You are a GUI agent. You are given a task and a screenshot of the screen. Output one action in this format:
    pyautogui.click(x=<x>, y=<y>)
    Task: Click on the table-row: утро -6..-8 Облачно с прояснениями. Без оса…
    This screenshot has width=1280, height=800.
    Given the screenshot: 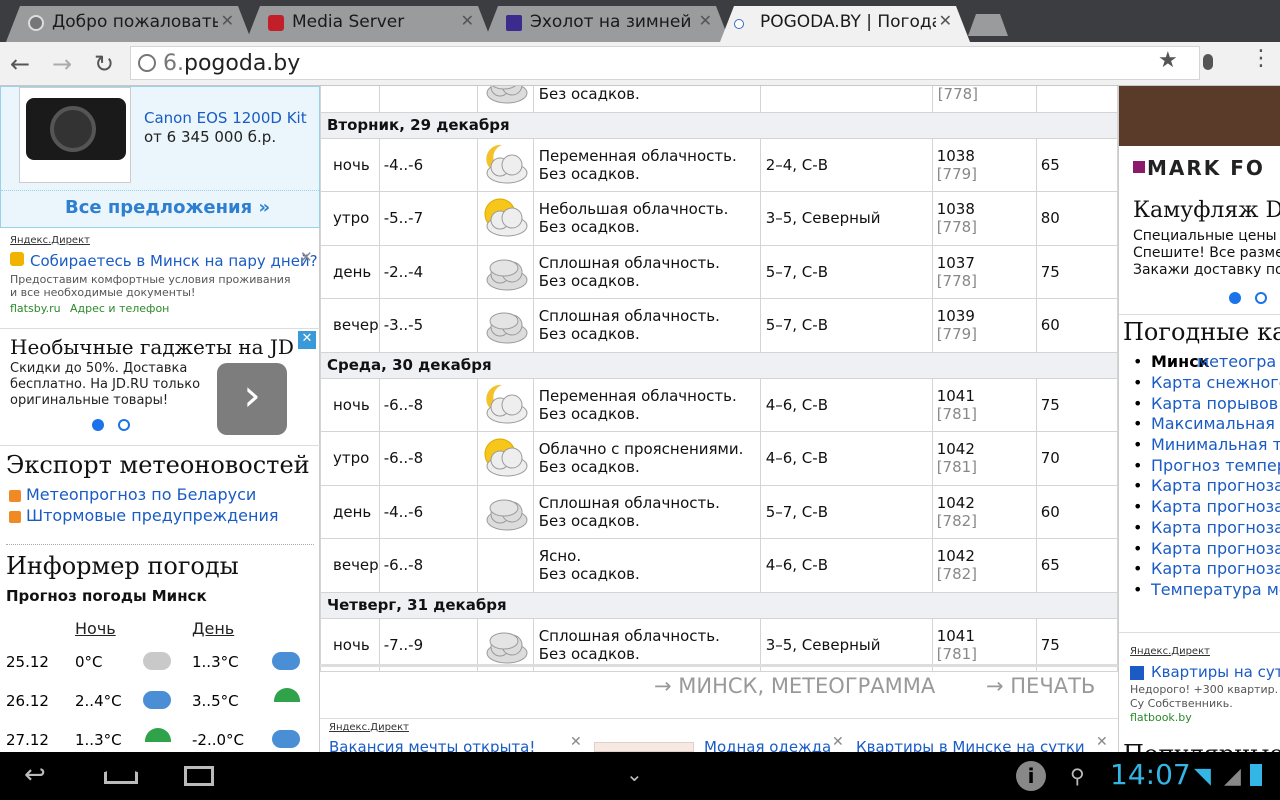 What is the action you would take?
    pyautogui.click(x=719, y=458)
    